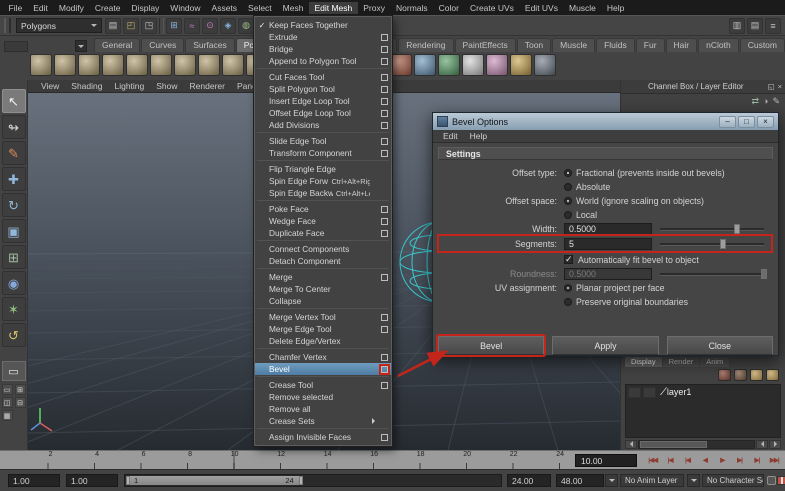  What do you see at coordinates (7, 402) in the screenshot?
I see `persp-outliner-layout-button: ◫` at bounding box center [7, 402].